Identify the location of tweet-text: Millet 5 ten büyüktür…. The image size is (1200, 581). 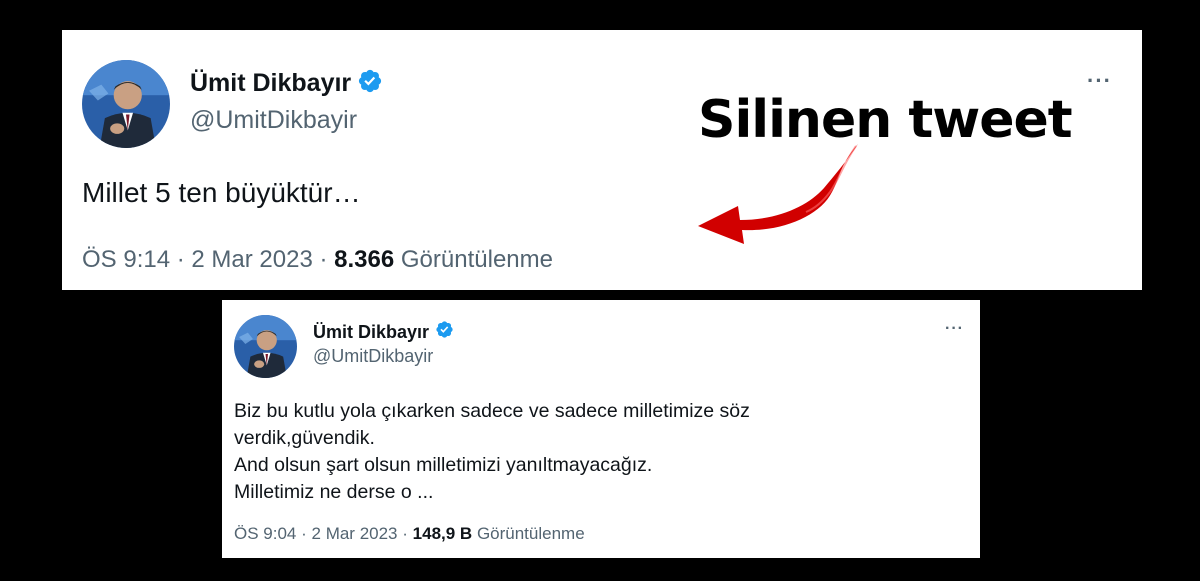
(221, 193).